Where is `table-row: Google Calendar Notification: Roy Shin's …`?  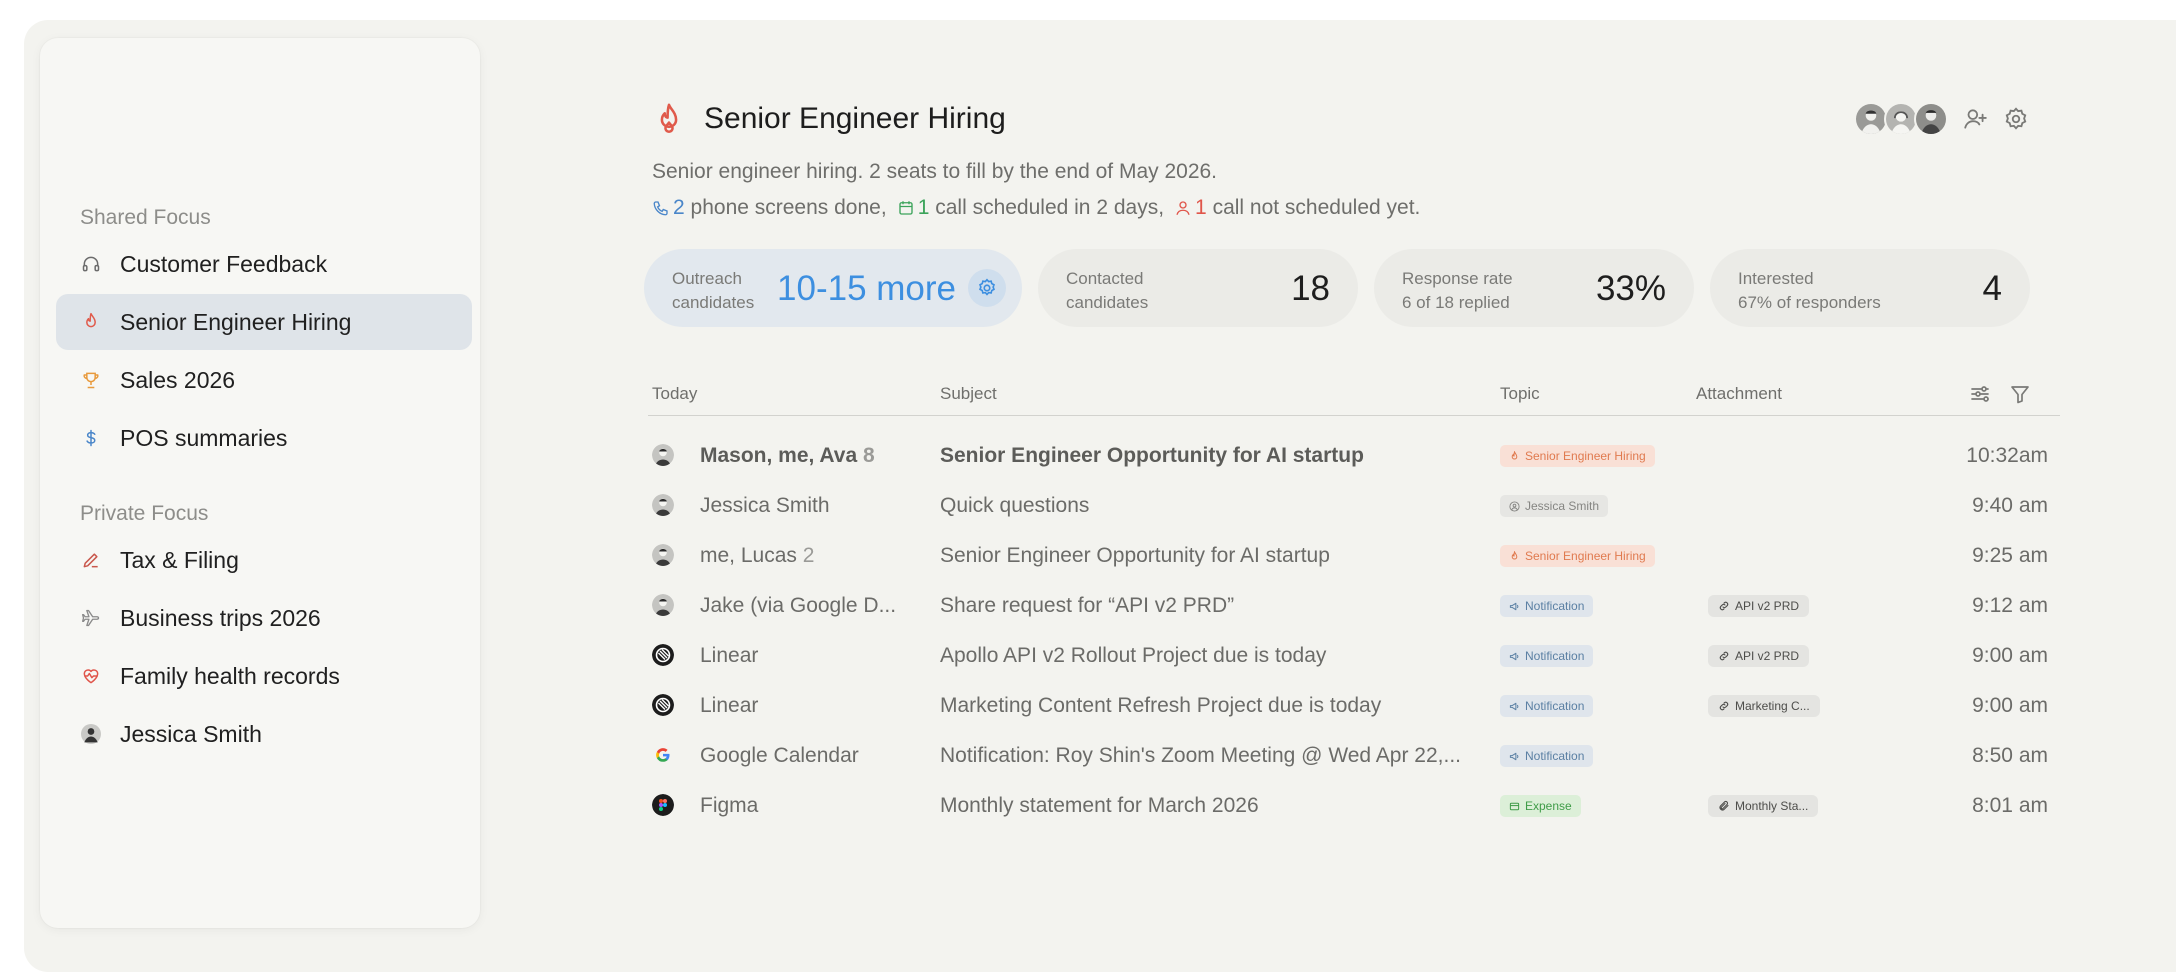 table-row: Google Calendar Notification: Roy Shin's … is located at coordinates (1348, 757).